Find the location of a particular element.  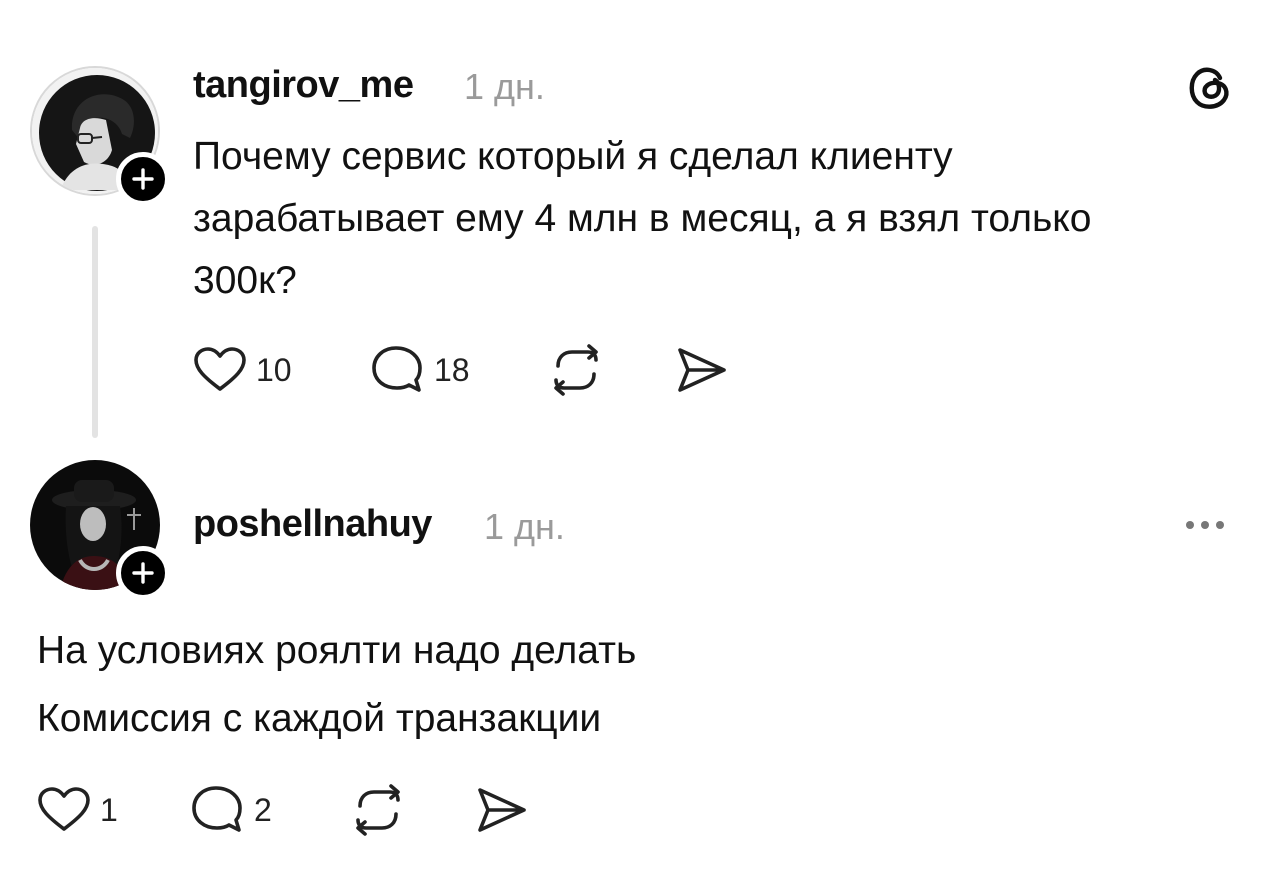

like-button: 1 is located at coordinates (77, 810).